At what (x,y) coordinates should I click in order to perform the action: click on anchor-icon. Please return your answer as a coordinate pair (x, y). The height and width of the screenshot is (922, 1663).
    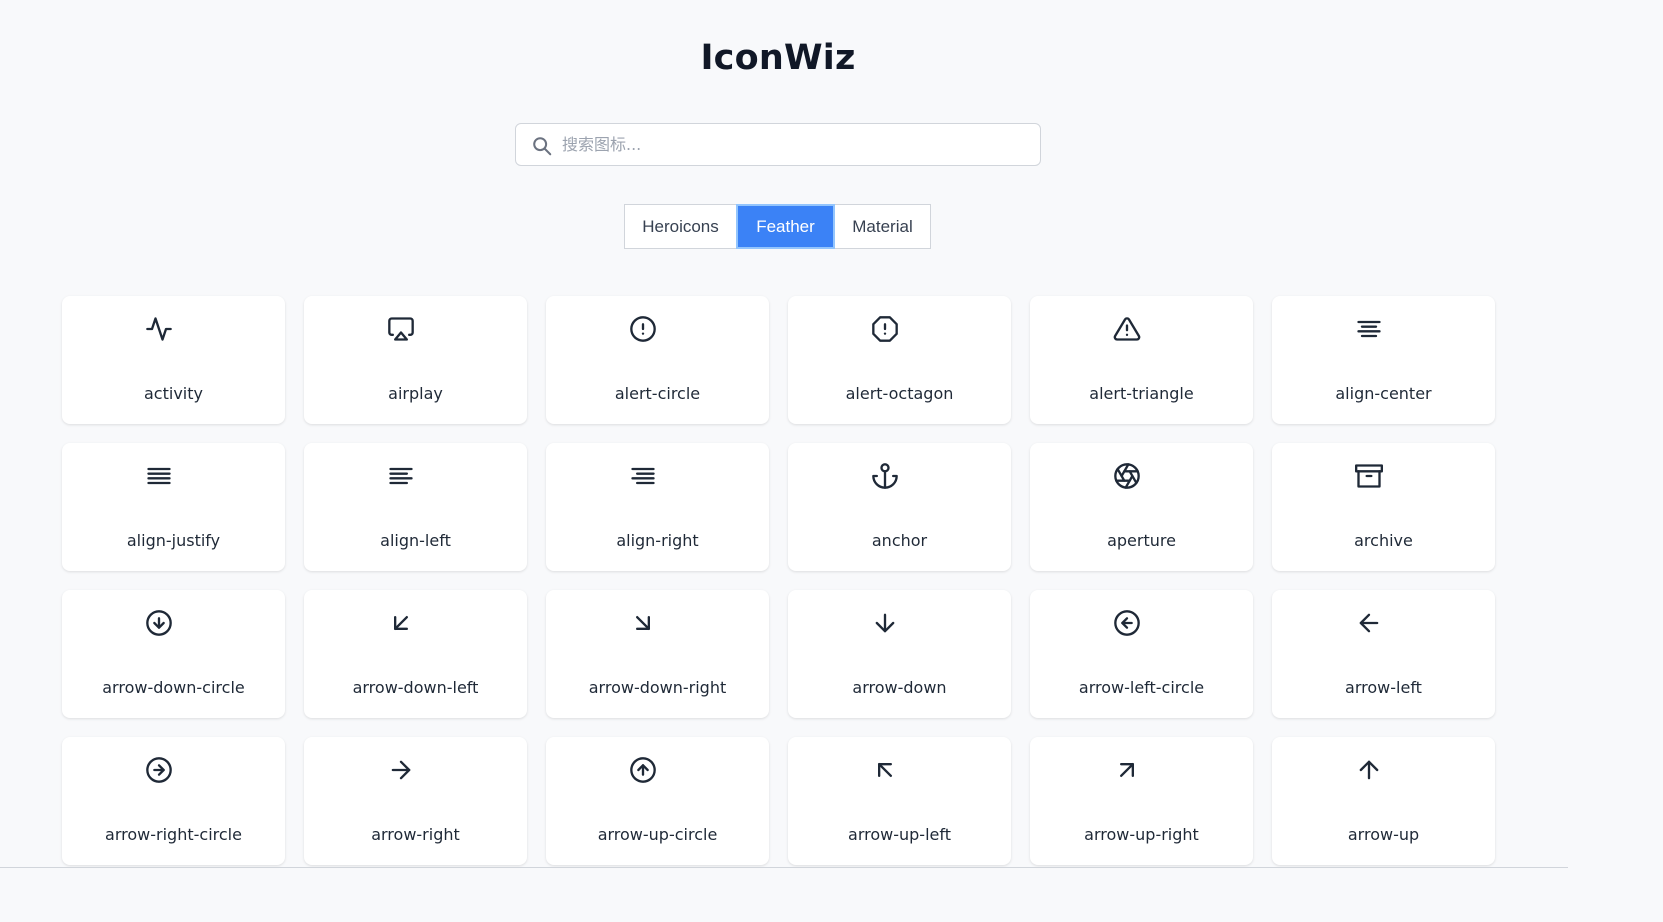
    Looking at the image, I should click on (885, 476).